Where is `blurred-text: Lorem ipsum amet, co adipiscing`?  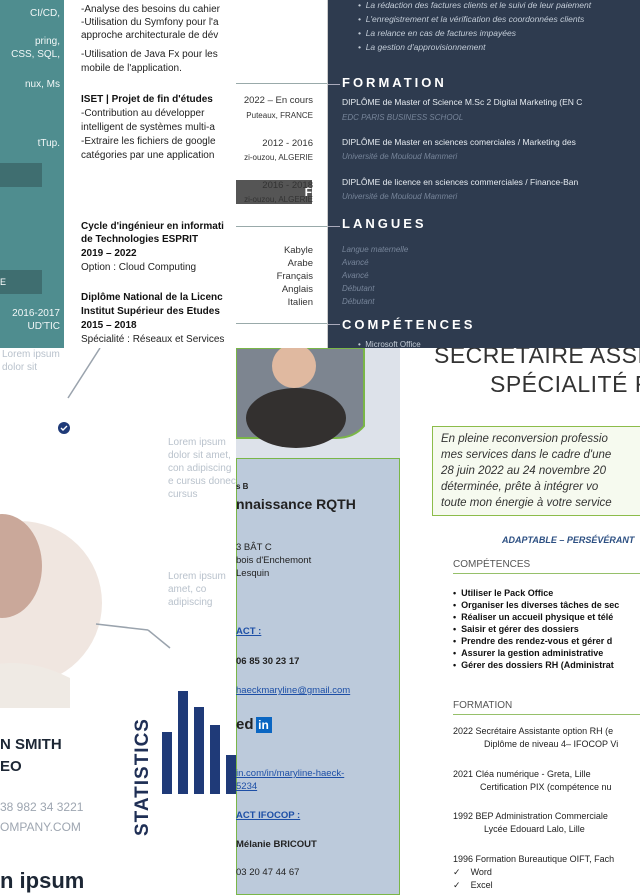 blurred-text: Lorem ipsum amet, co adipiscing is located at coordinates (197, 589).